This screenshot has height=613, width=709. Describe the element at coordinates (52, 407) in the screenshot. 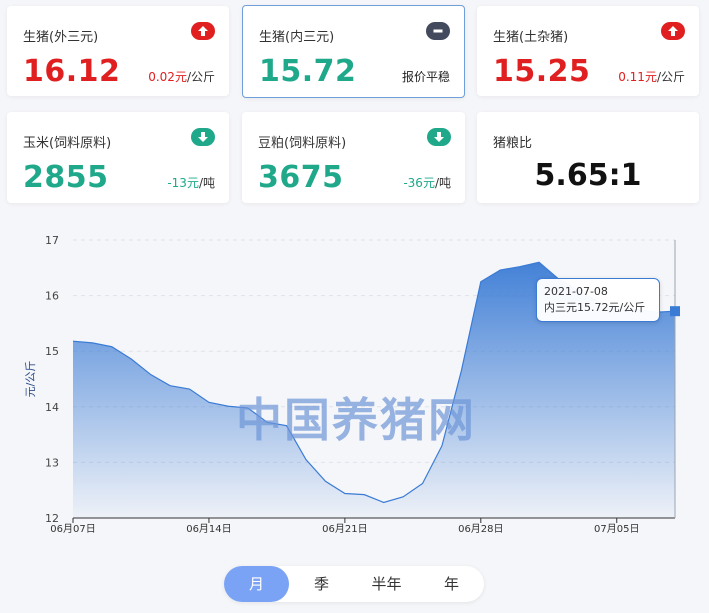

I see `y-tick-label: 14` at that location.